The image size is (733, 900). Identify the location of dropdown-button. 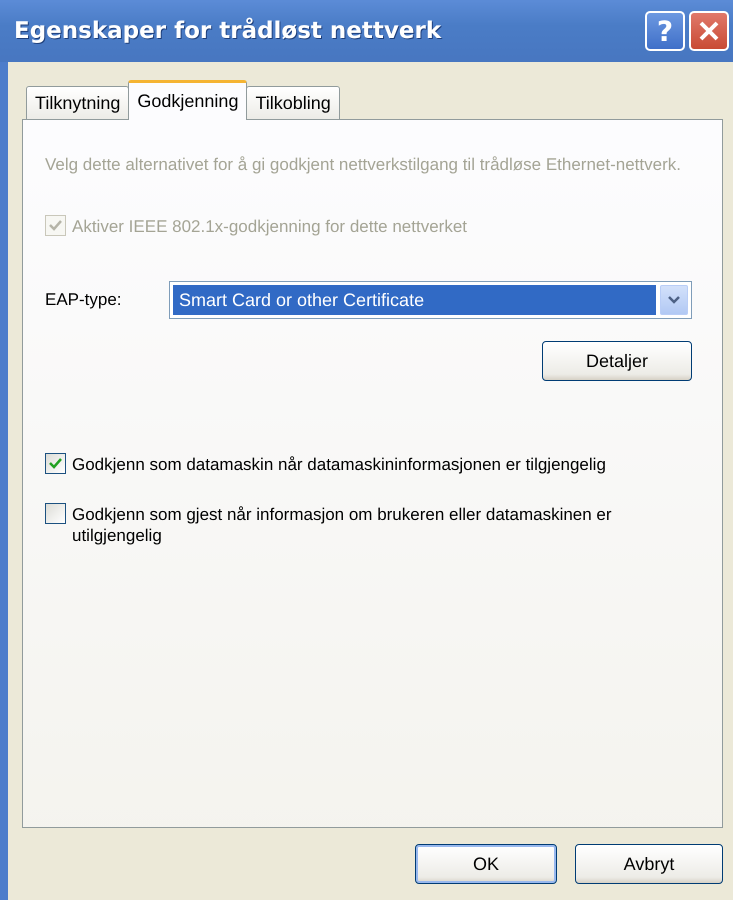
(674, 300).